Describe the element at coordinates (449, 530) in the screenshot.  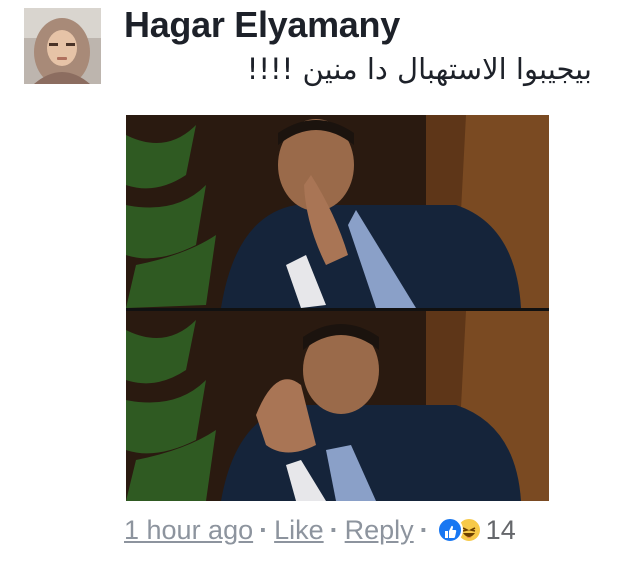
I see `like-reaction-icon` at that location.